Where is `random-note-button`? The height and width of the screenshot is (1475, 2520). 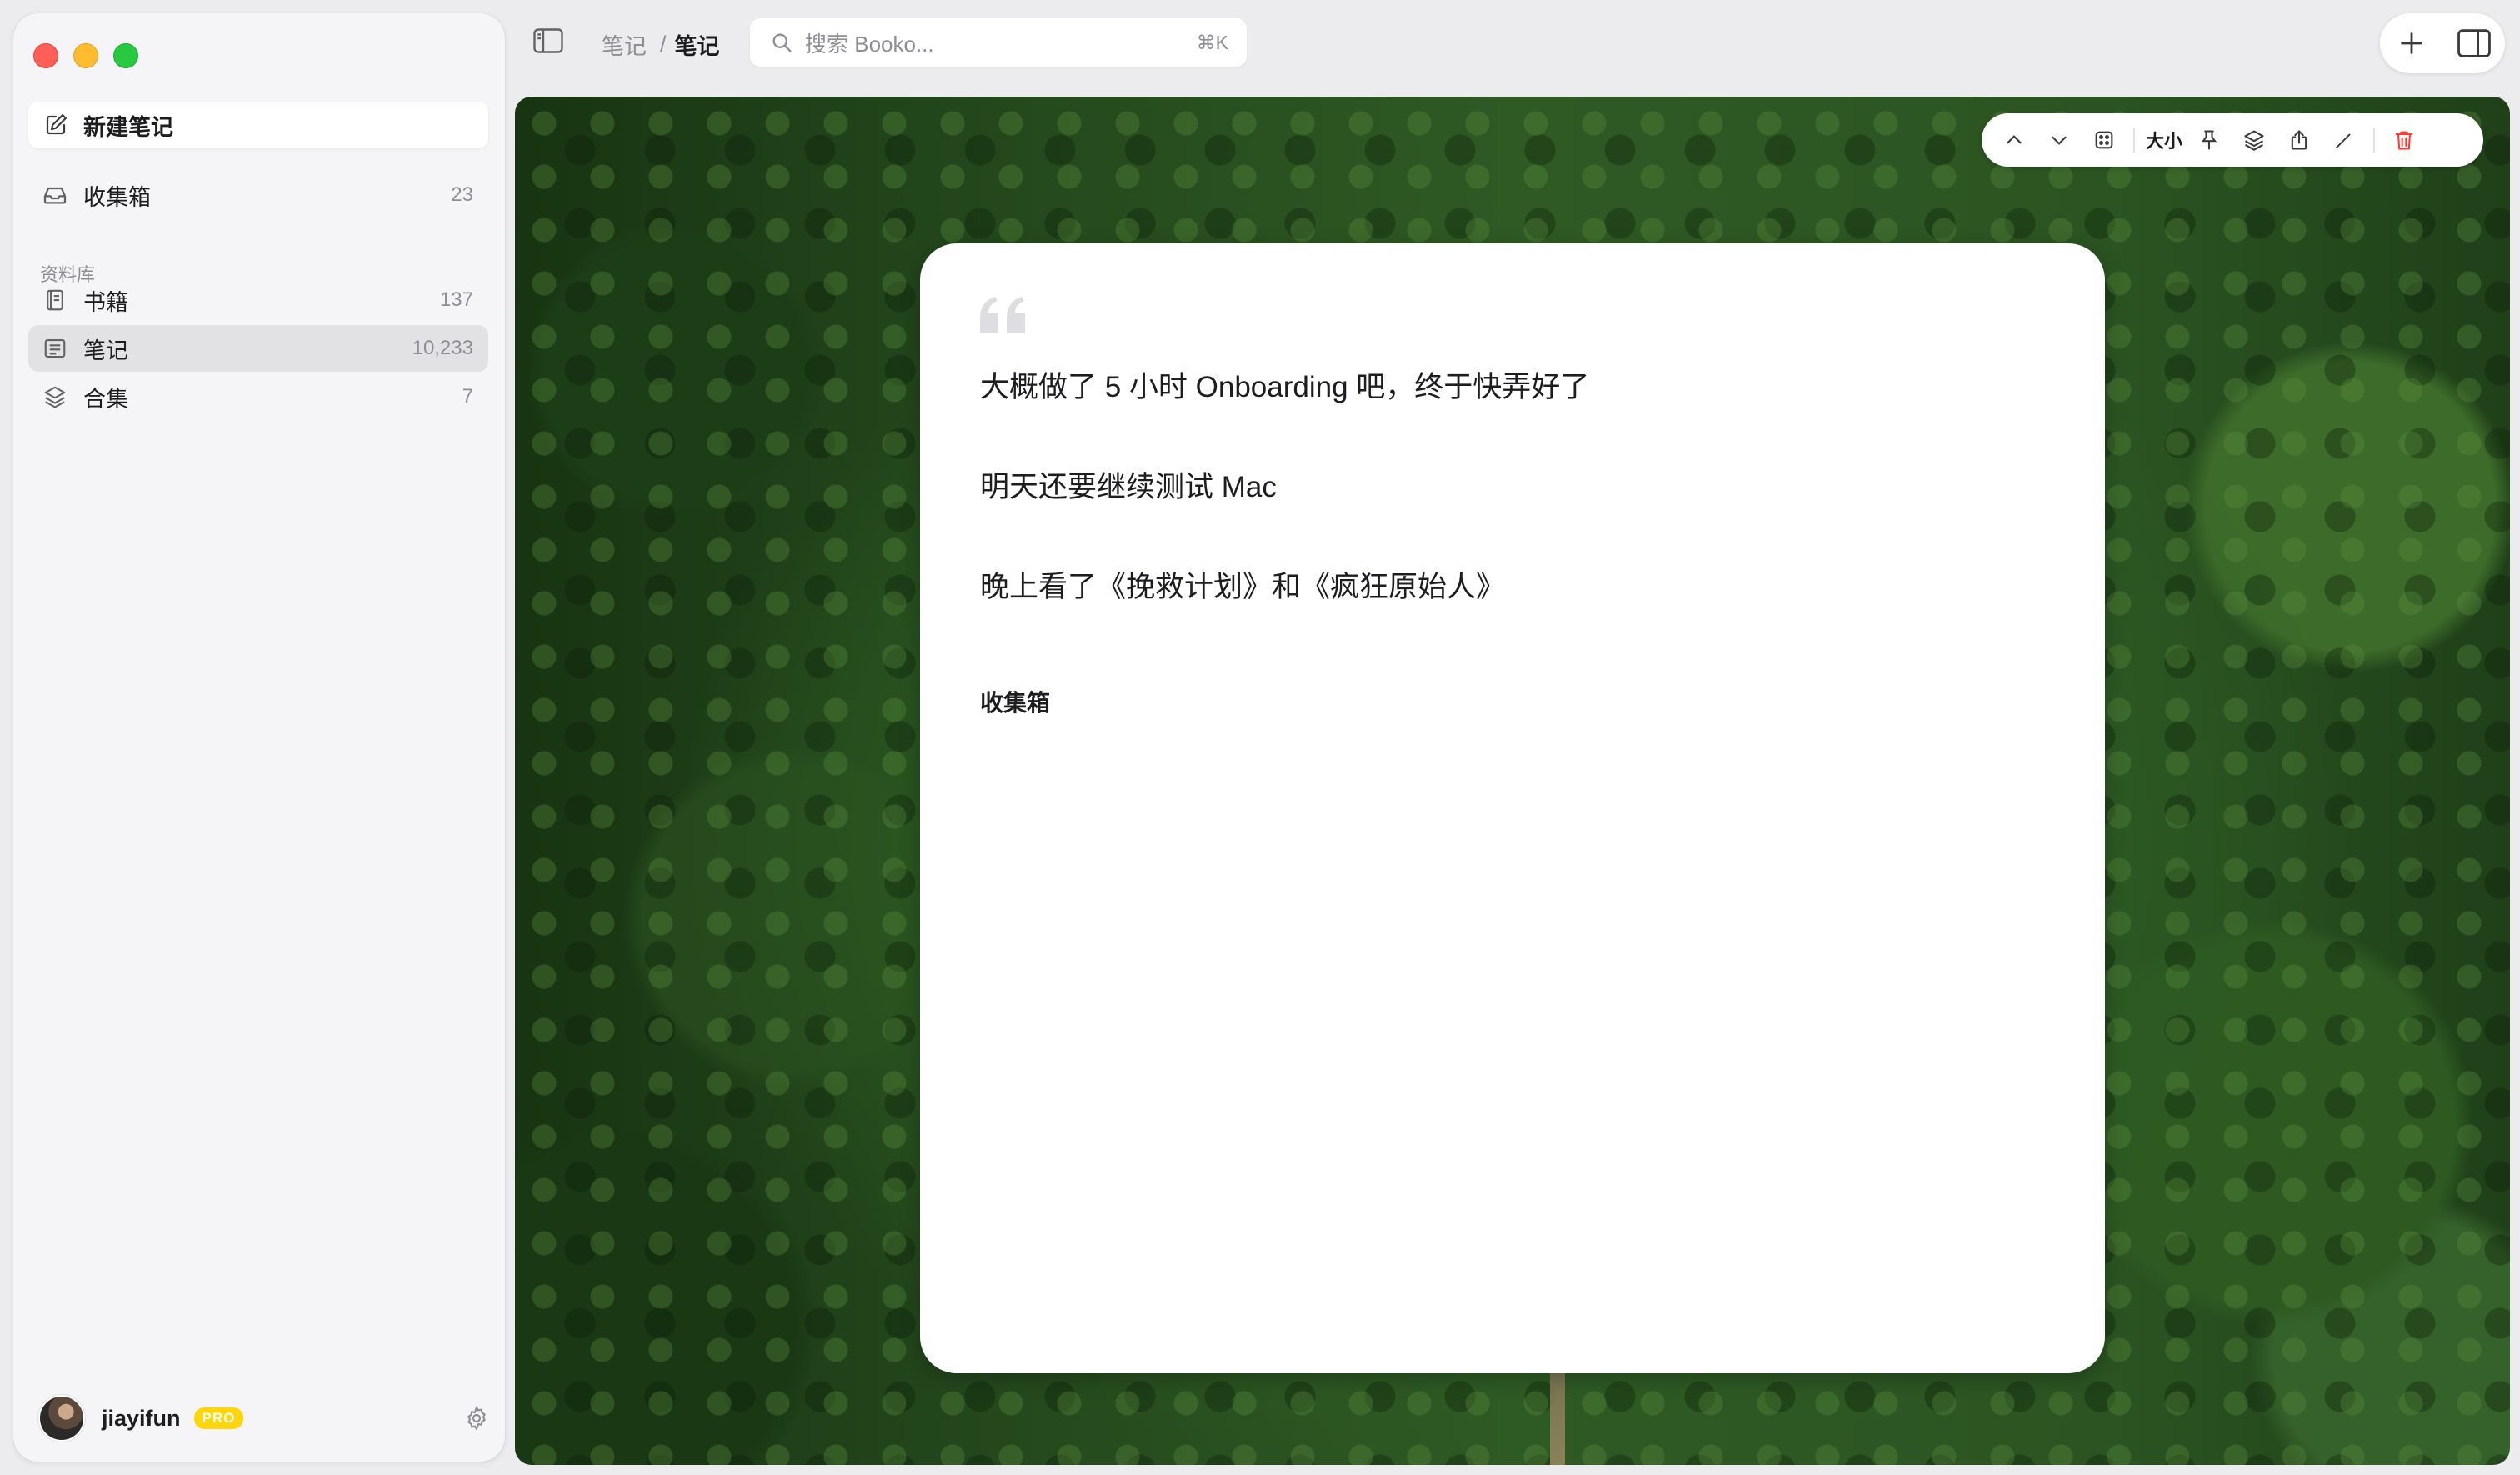 random-note-button is located at coordinates (2104, 140).